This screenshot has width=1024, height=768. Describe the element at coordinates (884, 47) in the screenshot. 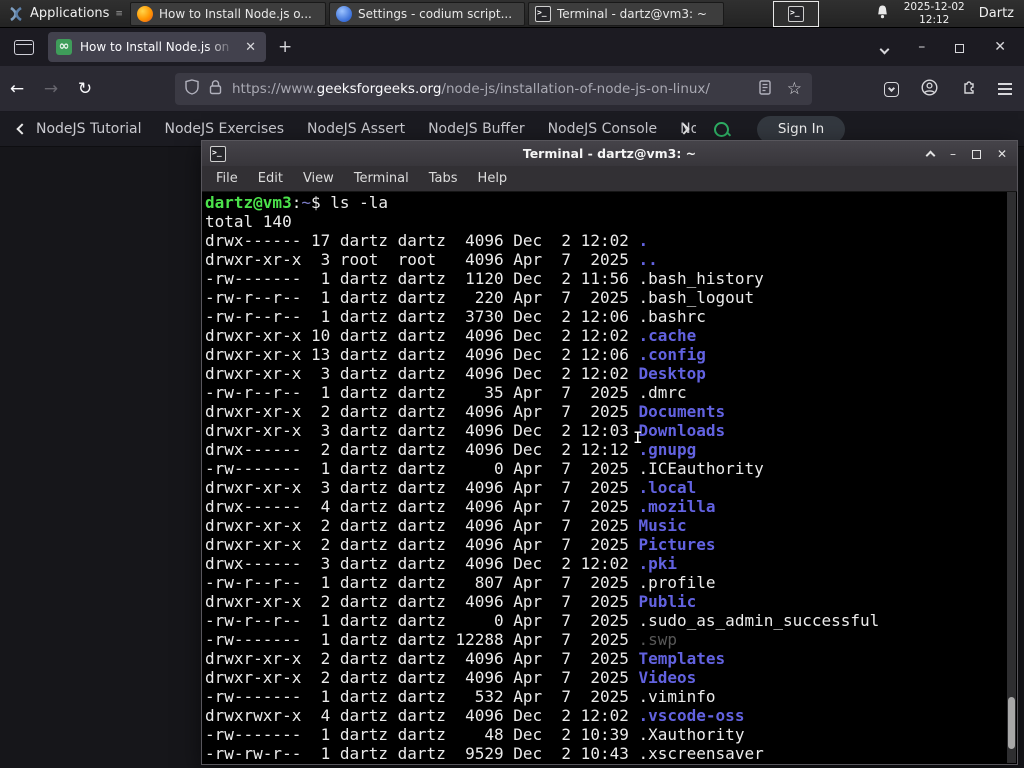

I see `list-all-tabs-icon` at that location.